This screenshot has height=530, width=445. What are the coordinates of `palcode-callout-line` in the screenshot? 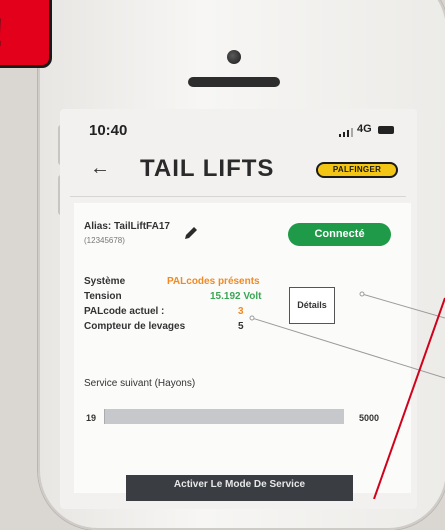 It's located at (348, 348).